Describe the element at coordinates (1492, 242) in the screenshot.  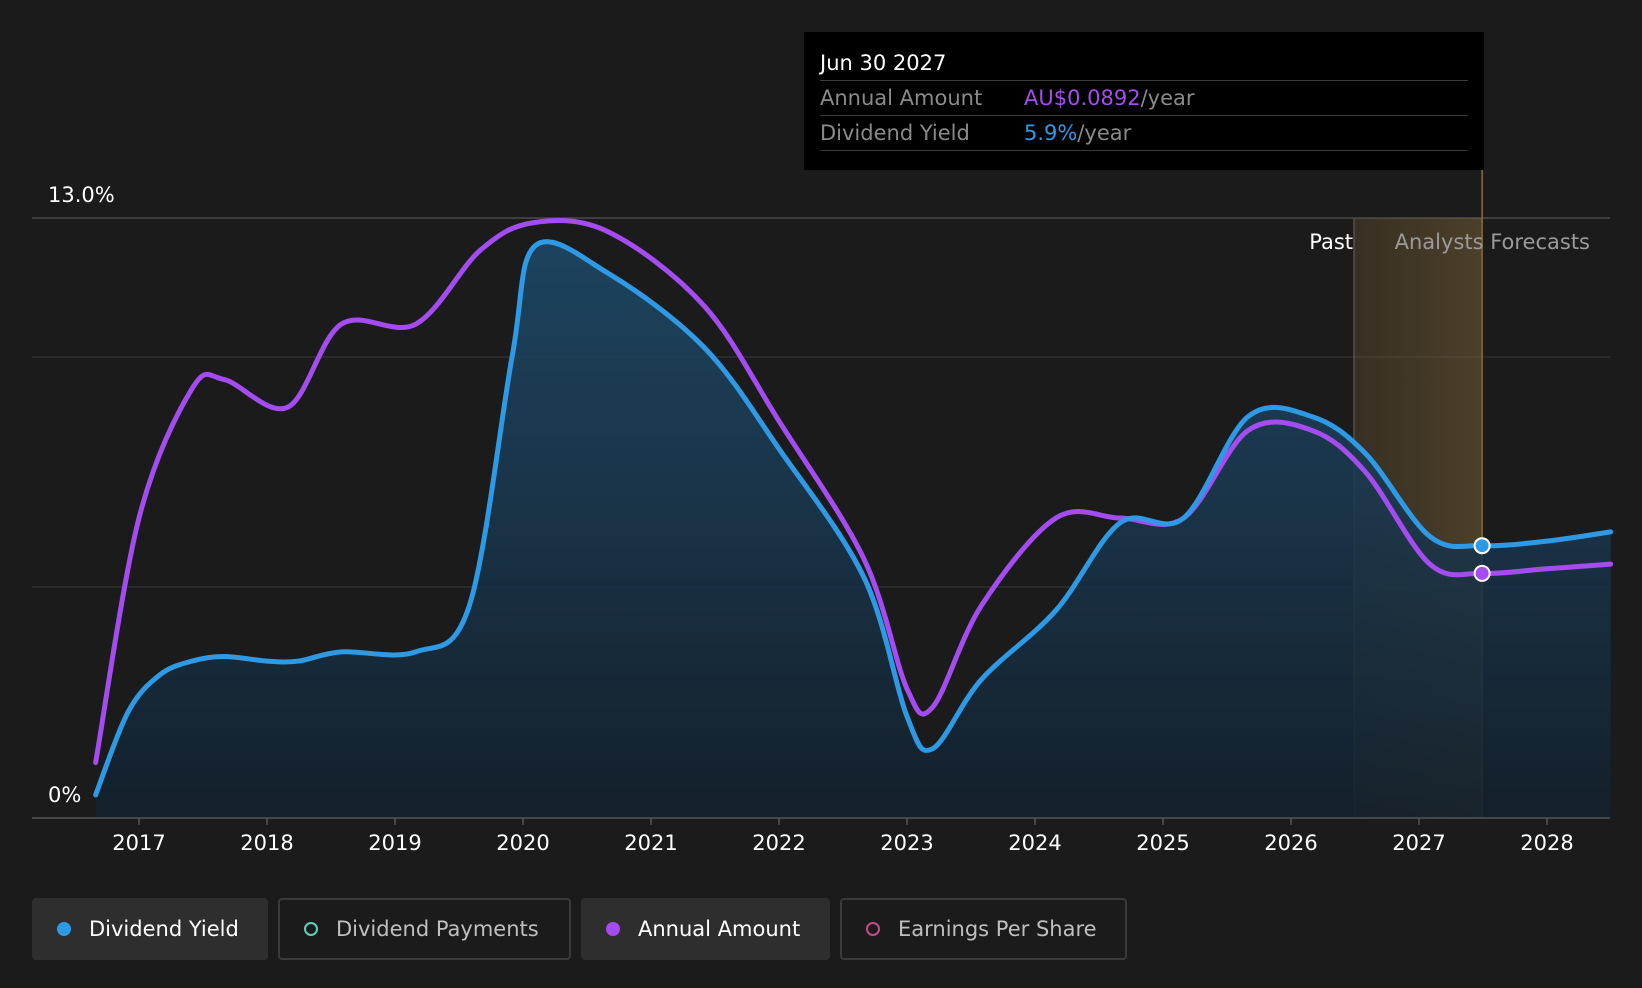
I see `forecast-region-label: Analysts Forecasts` at that location.